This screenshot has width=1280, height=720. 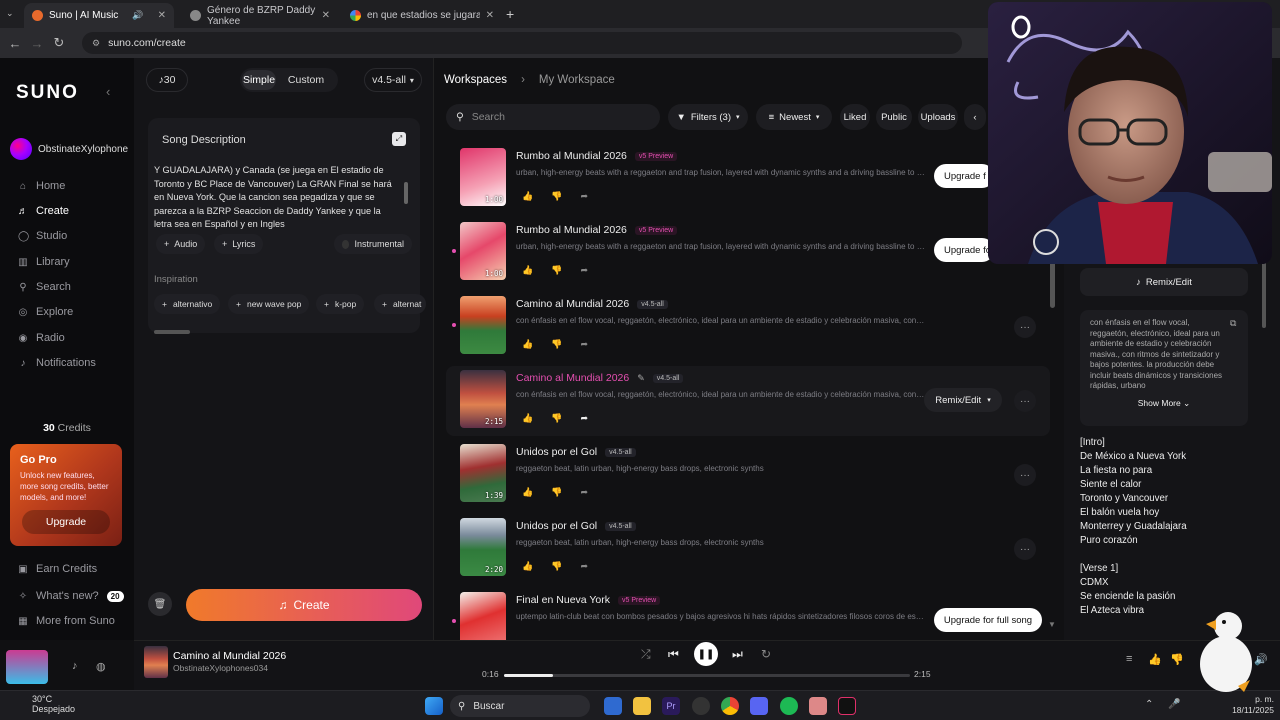 What do you see at coordinates (964, 176) in the screenshot?
I see `upgrade-full-song-button: Upgrade f` at bounding box center [964, 176].